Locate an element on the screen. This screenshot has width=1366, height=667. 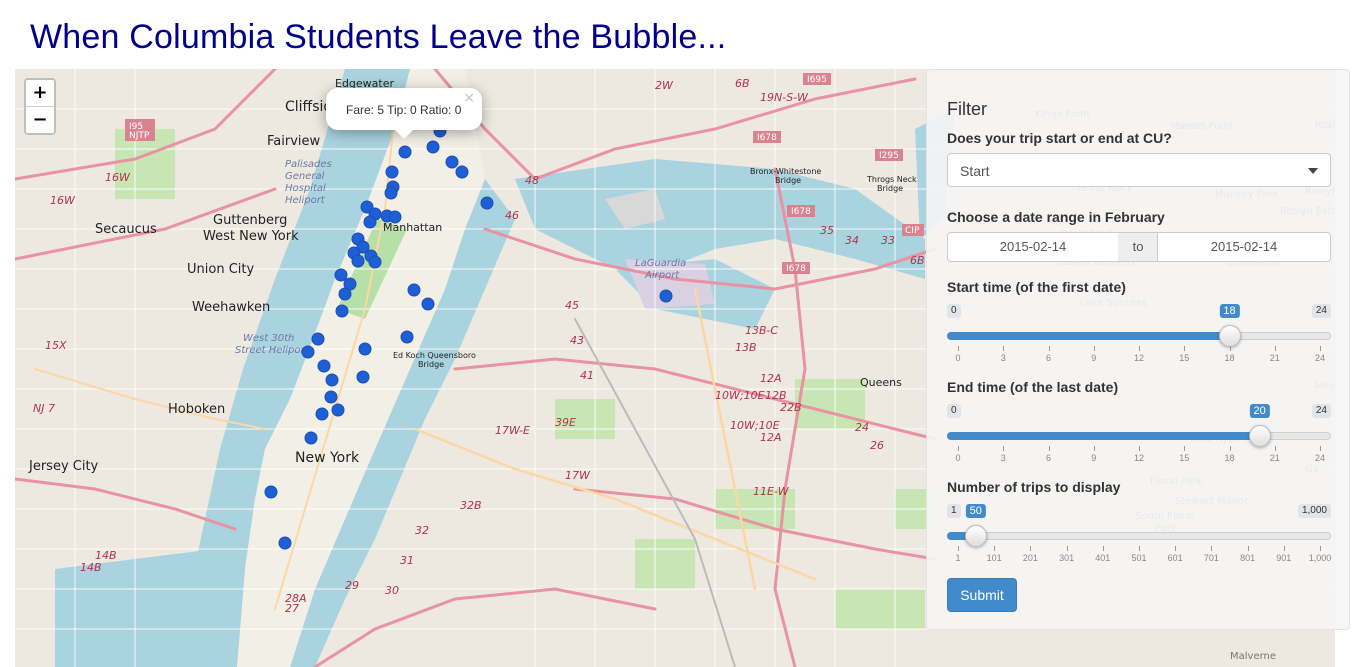
slider-tick-label: 6 is located at coordinates (1048, 458).